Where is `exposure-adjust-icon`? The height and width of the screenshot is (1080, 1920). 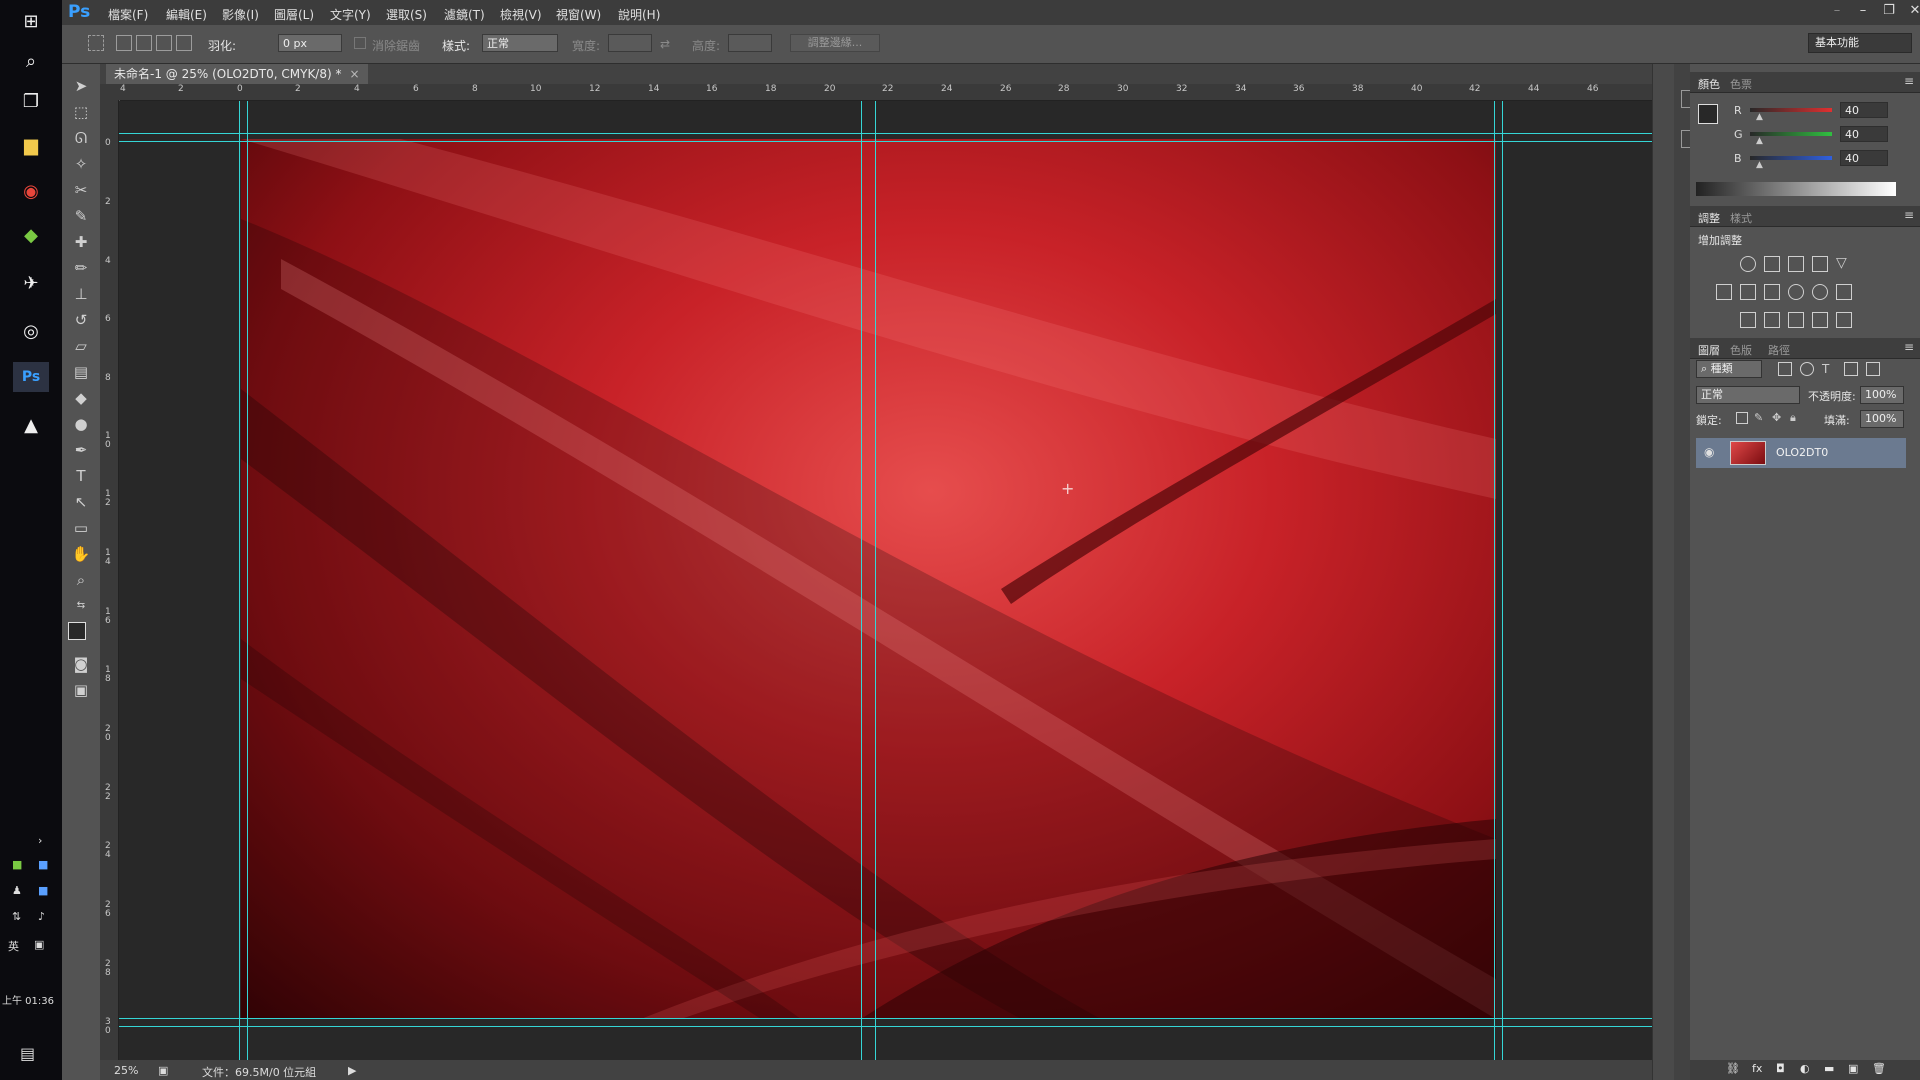 exposure-adjust-icon is located at coordinates (1820, 264).